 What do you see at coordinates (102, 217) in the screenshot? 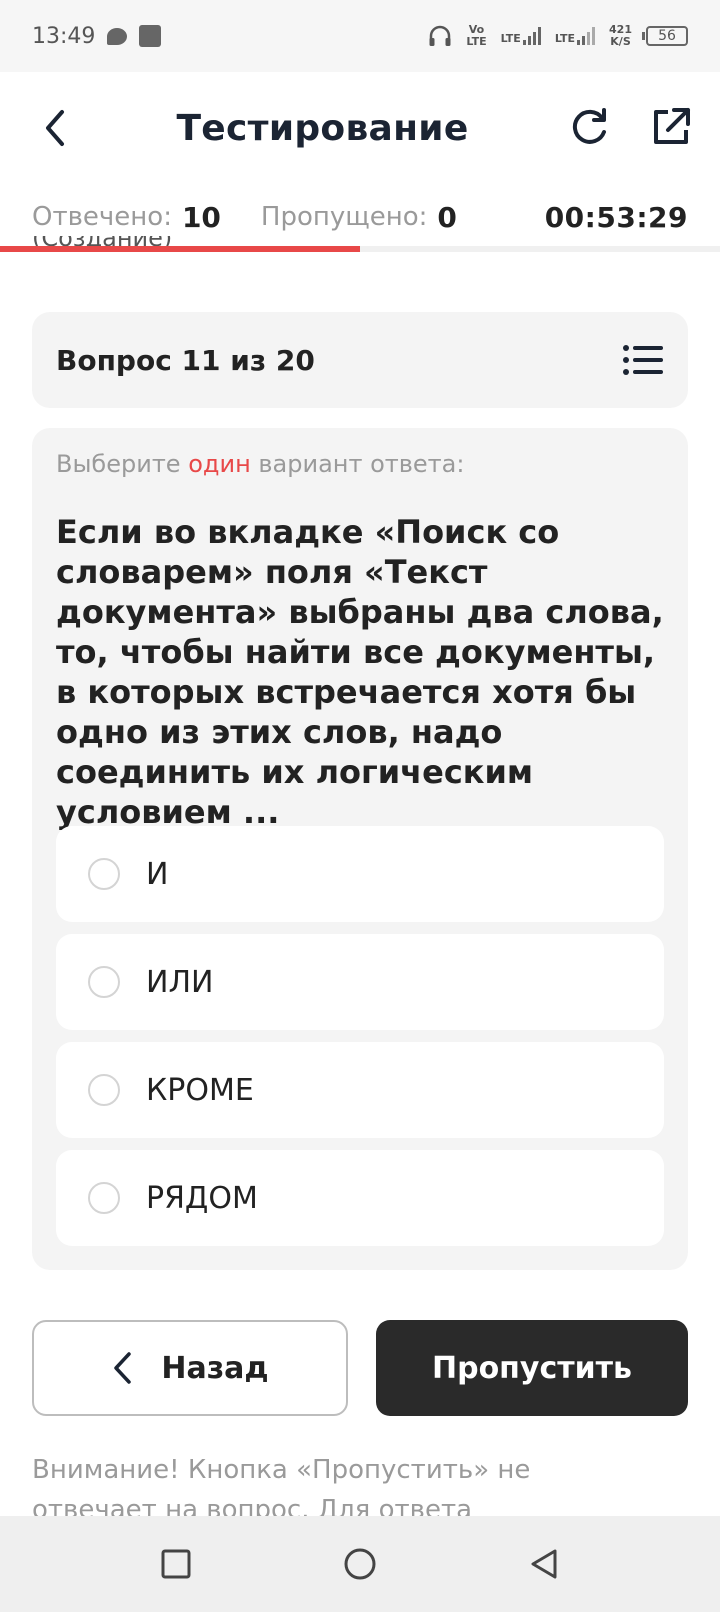
I see `answered-label: Отвечено:` at bounding box center [102, 217].